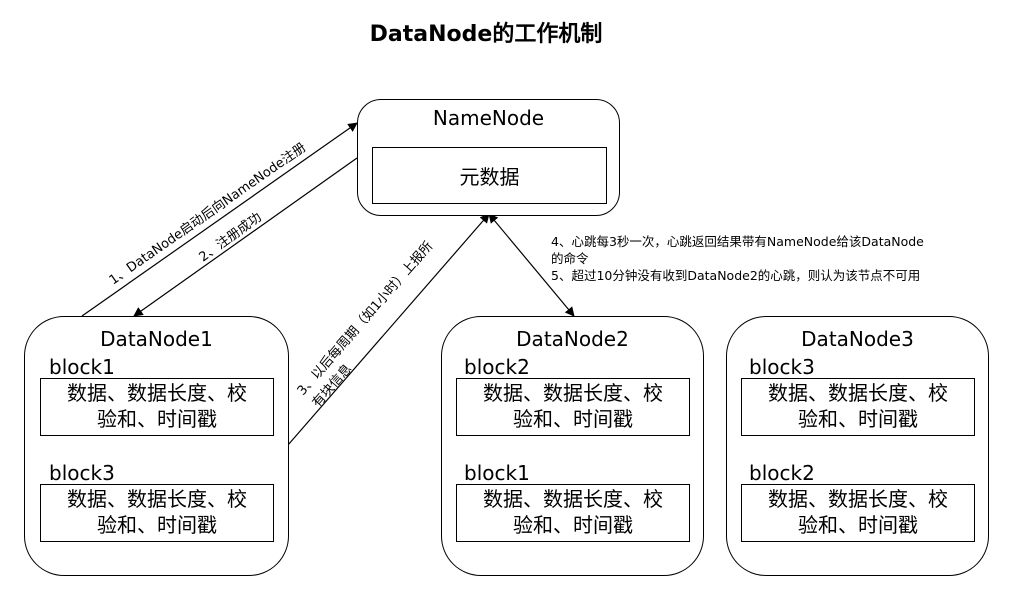 The width and height of the screenshot is (1020, 600). Describe the element at coordinates (573, 499) in the screenshot. I see `datanode2-block-b-line1: 数据、数据长度、校` at that location.